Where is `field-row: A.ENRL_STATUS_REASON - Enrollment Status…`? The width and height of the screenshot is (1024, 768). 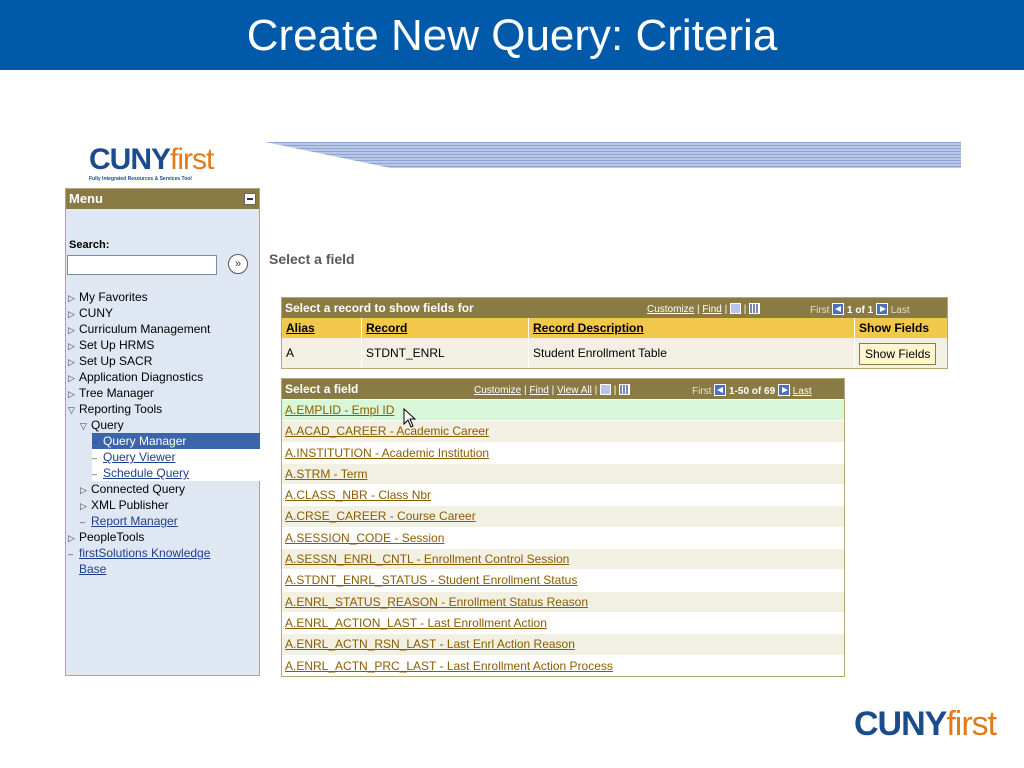 field-row: A.ENRL_STATUS_REASON - Enrollment Status… is located at coordinates (563, 601).